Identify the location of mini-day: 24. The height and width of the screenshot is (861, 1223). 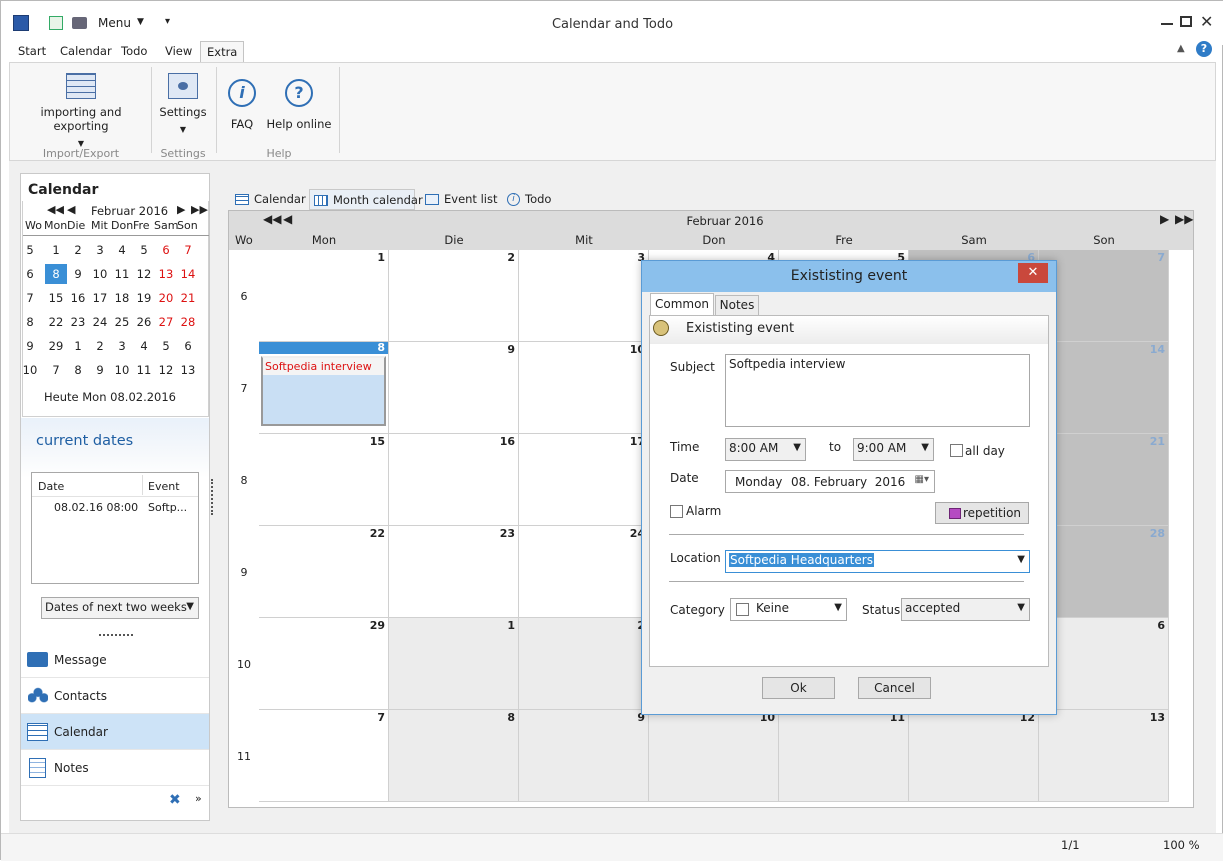
(100, 322).